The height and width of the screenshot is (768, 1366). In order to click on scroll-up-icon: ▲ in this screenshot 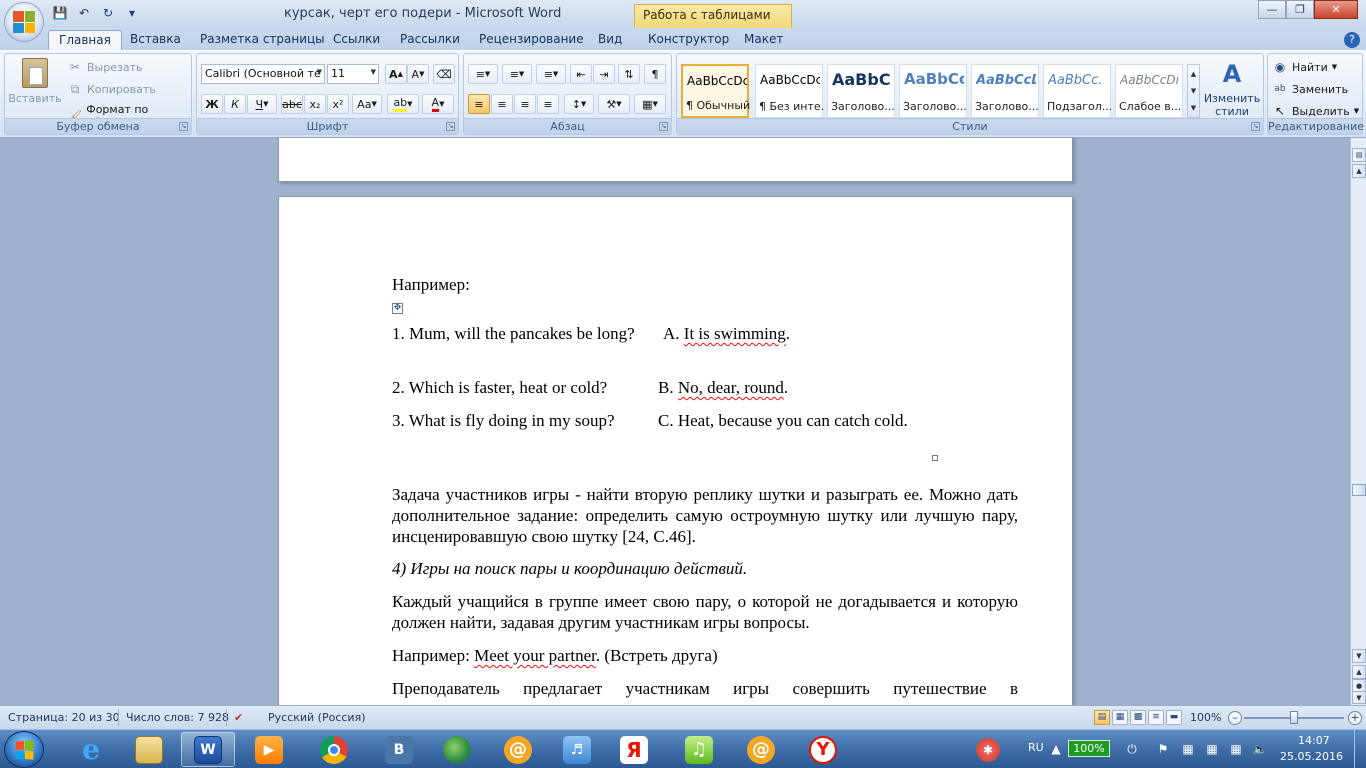, I will do `click(1359, 171)`.